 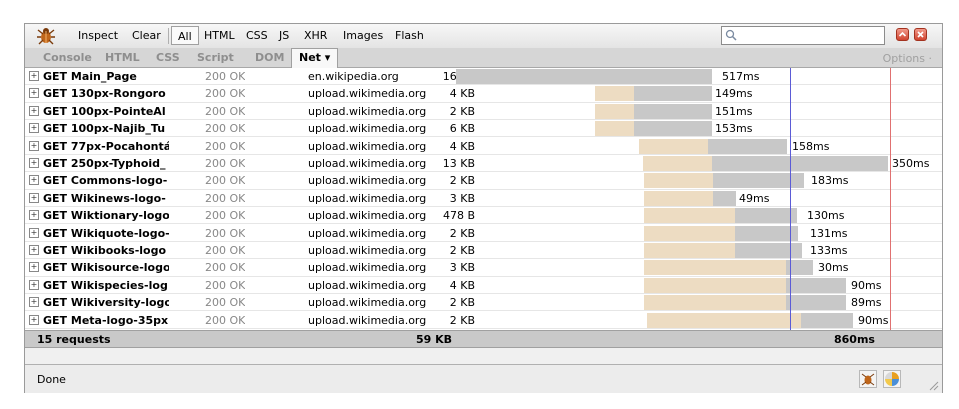 I want to click on filter-html: HTML, so click(x=219, y=35).